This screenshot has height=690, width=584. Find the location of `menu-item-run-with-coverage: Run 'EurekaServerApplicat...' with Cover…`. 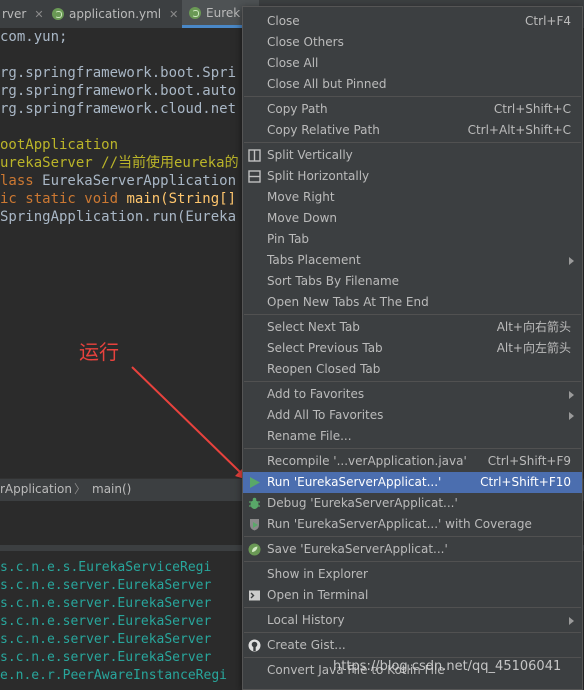

menu-item-run-with-coverage: Run 'EurekaServerApplicat...' with Cover… is located at coordinates (412, 524).